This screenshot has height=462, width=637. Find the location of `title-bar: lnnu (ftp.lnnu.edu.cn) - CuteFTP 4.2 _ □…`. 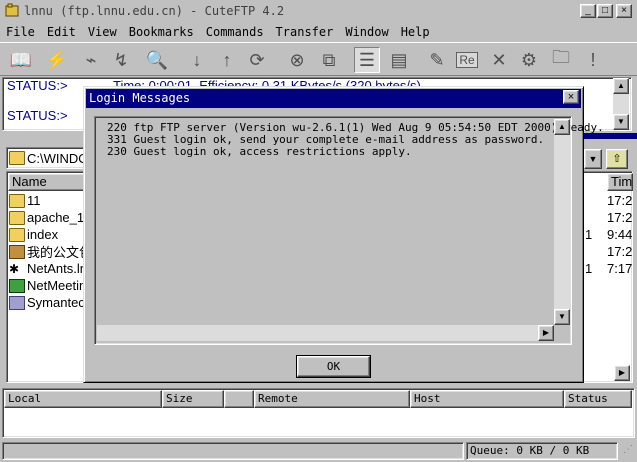

title-bar: lnnu (ftp.lnnu.edu.cn) - CuteFTP 4.2 _ □… is located at coordinates (318, 11).